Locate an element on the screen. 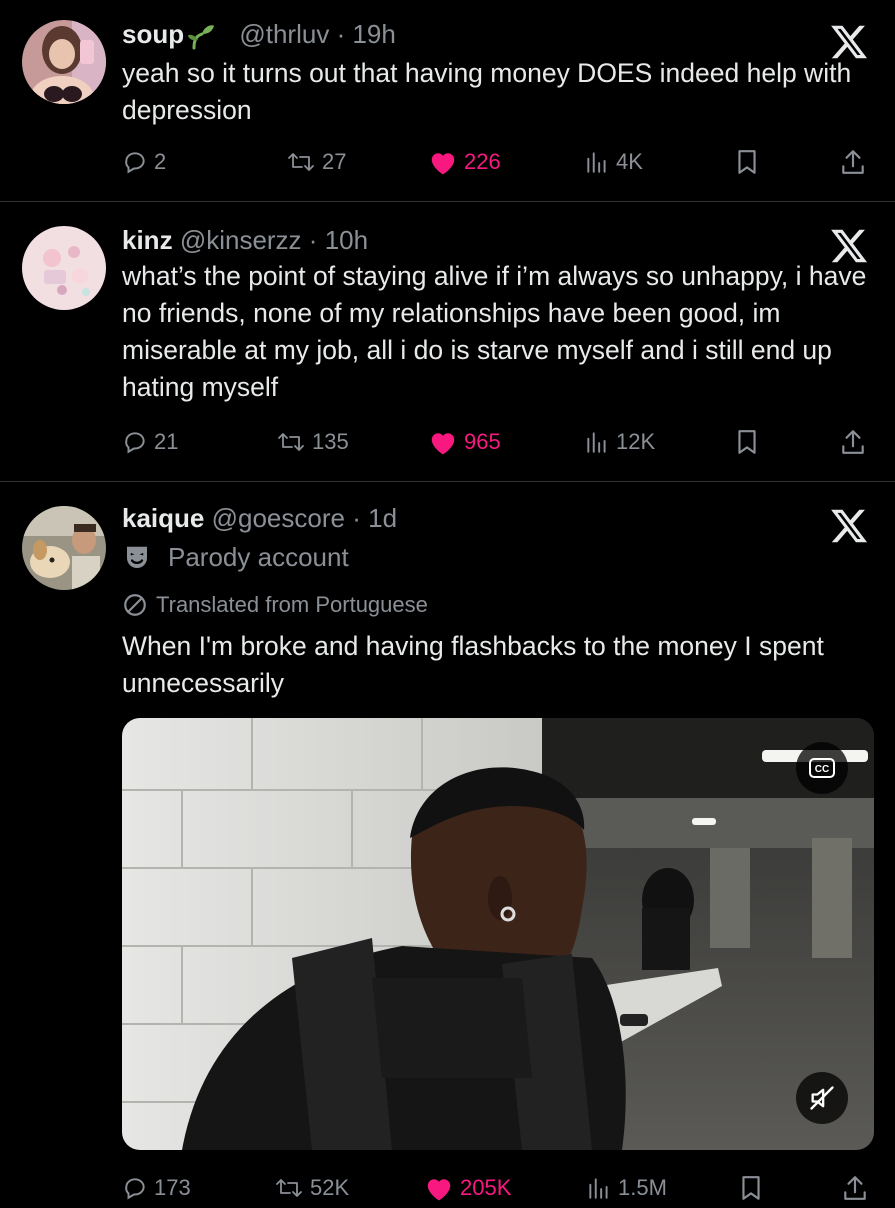 This screenshot has height=1208, width=895. x-logo-icon is located at coordinates (849, 526).